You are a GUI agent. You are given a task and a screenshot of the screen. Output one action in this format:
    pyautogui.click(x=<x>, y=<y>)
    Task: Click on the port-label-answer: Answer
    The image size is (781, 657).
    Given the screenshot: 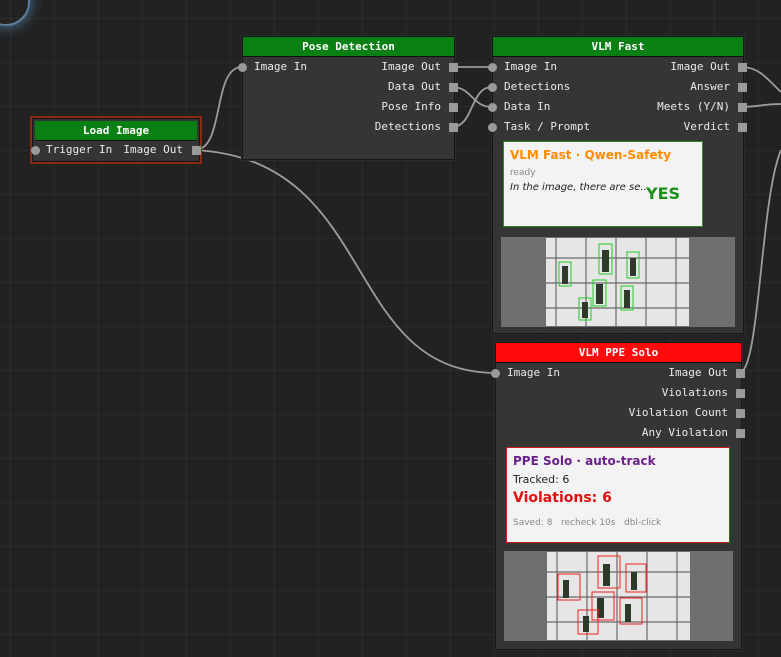 What is the action you would take?
    pyautogui.click(x=710, y=86)
    